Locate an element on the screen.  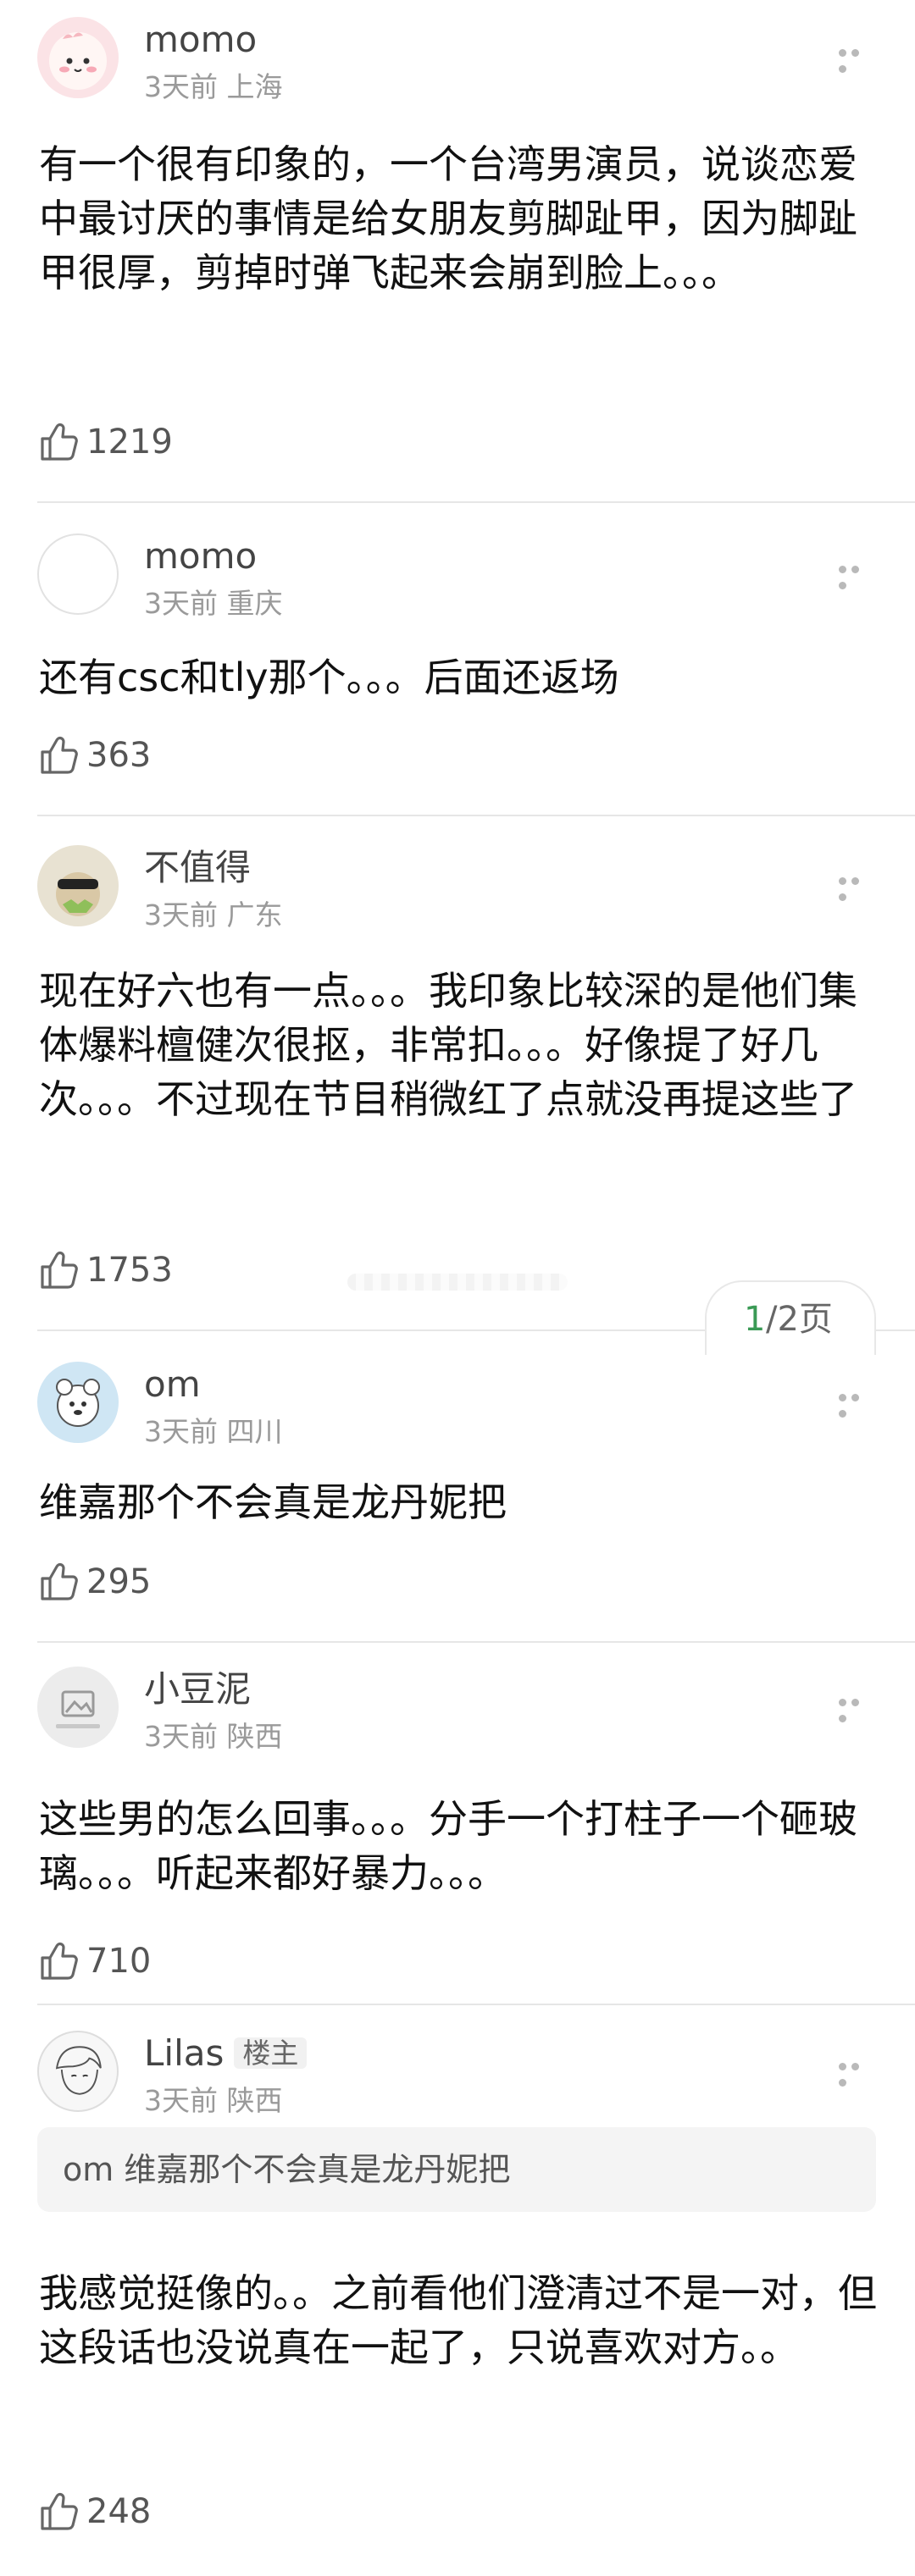
comment-item: om 3天前 四川 维嘉那个不会真是龙丹妮把 295 is located at coordinates (457, 1494).